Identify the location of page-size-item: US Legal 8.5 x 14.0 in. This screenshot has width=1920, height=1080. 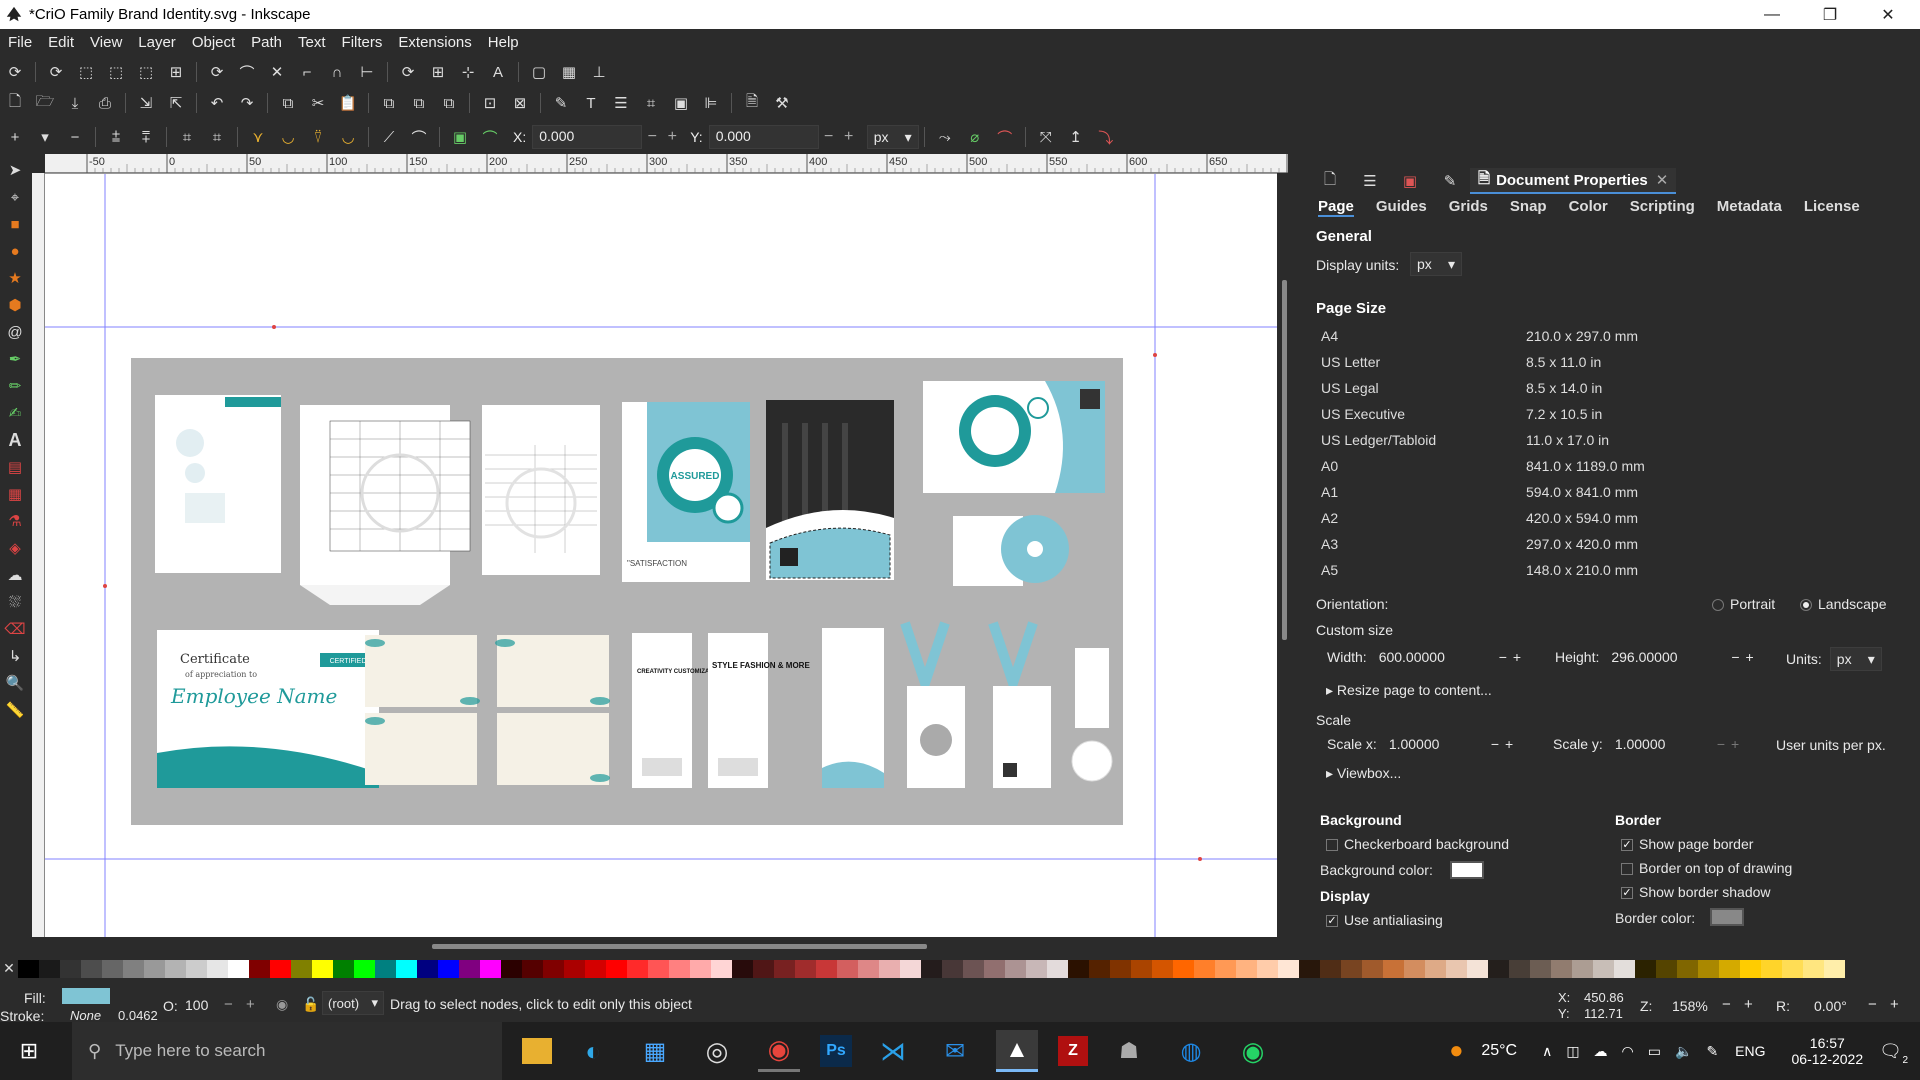
(1581, 388).